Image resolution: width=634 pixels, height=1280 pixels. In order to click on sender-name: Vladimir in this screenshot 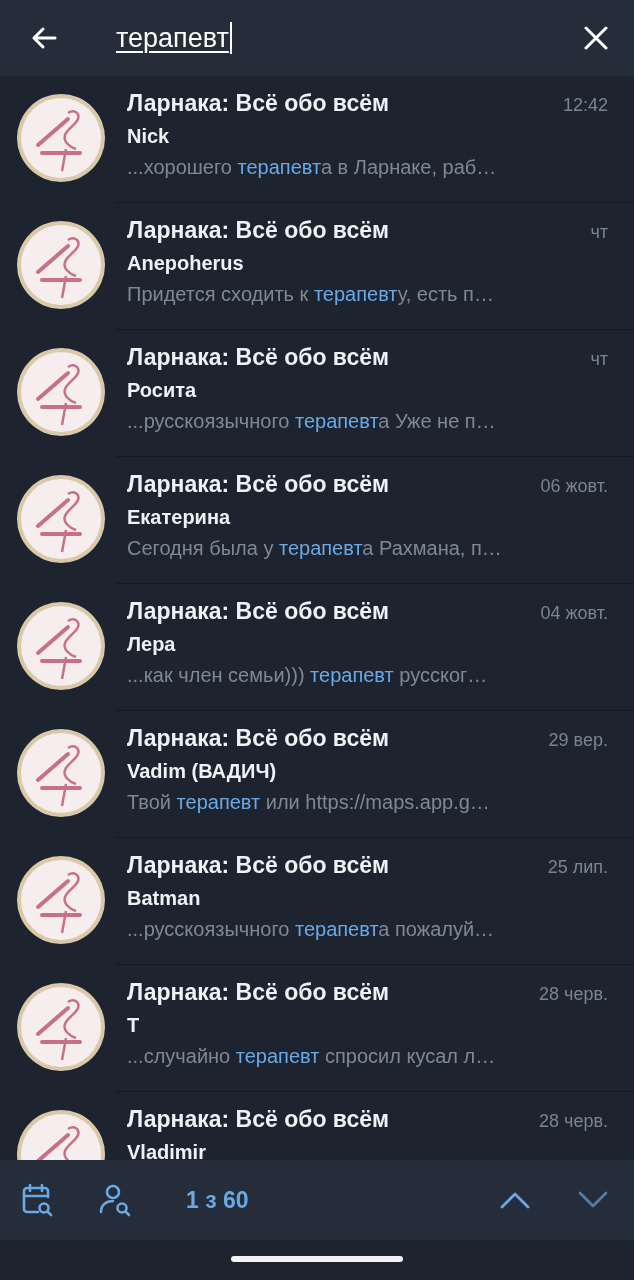, I will do `click(167, 1150)`.